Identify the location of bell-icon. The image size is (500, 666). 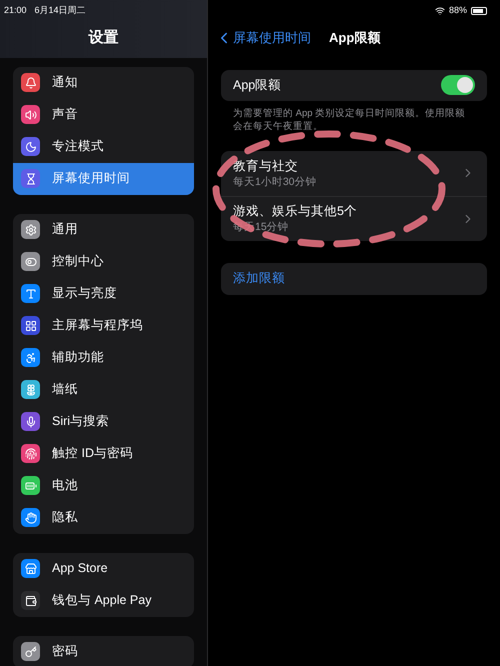
(30, 82).